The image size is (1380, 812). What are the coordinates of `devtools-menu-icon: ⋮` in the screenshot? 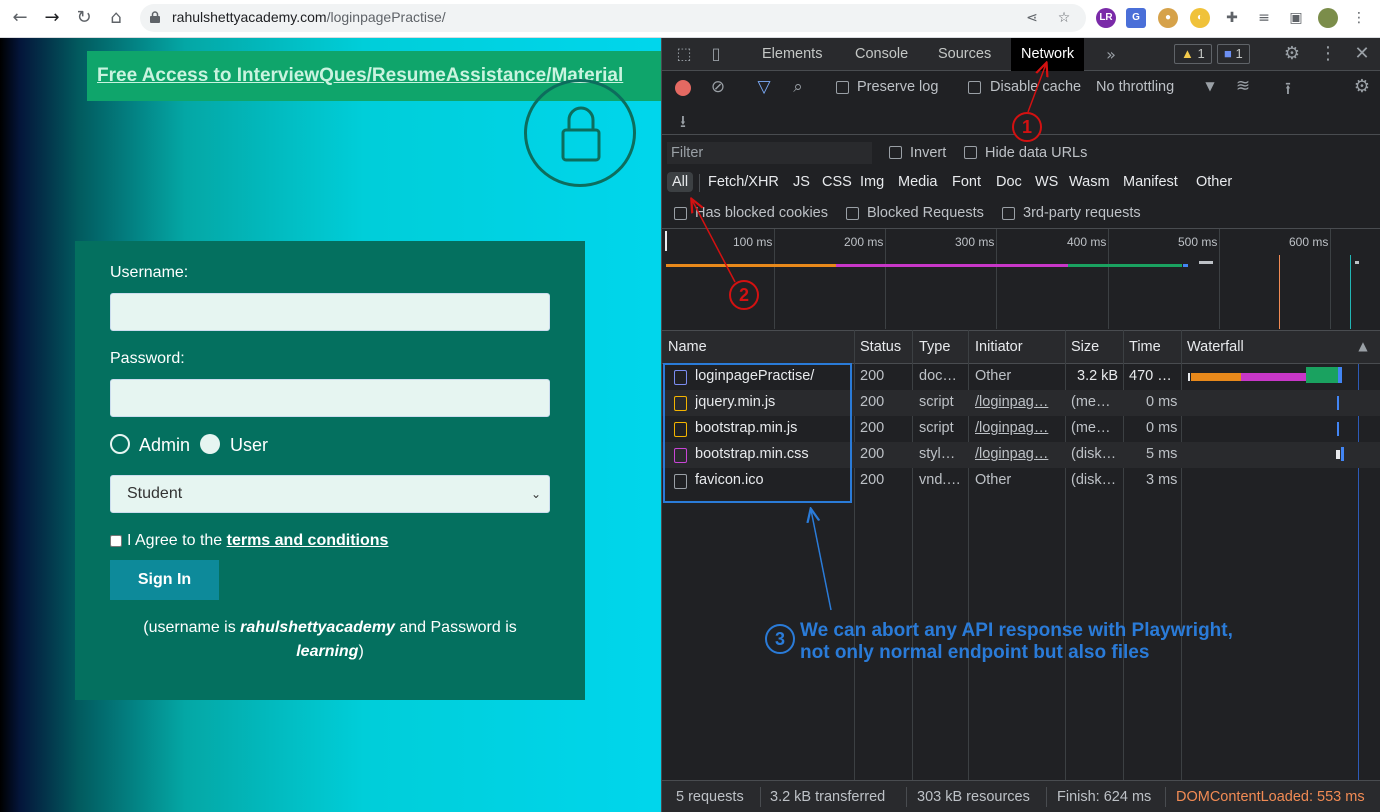 It's located at (1328, 53).